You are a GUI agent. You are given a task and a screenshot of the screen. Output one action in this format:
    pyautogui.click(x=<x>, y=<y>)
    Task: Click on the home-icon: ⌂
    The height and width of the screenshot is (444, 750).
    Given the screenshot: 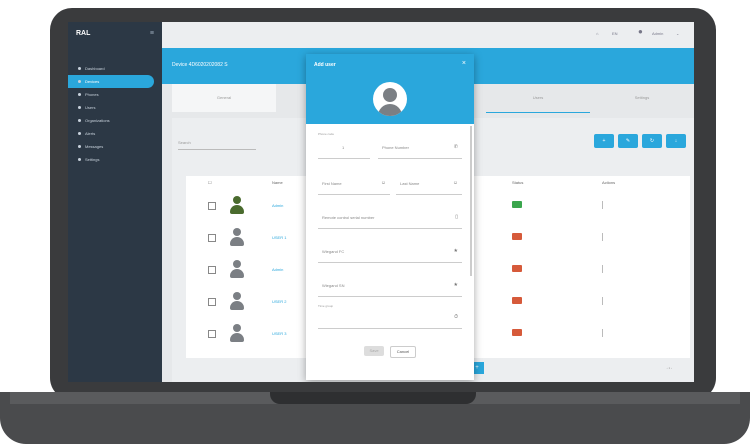 What is the action you would take?
    pyautogui.click(x=597, y=33)
    